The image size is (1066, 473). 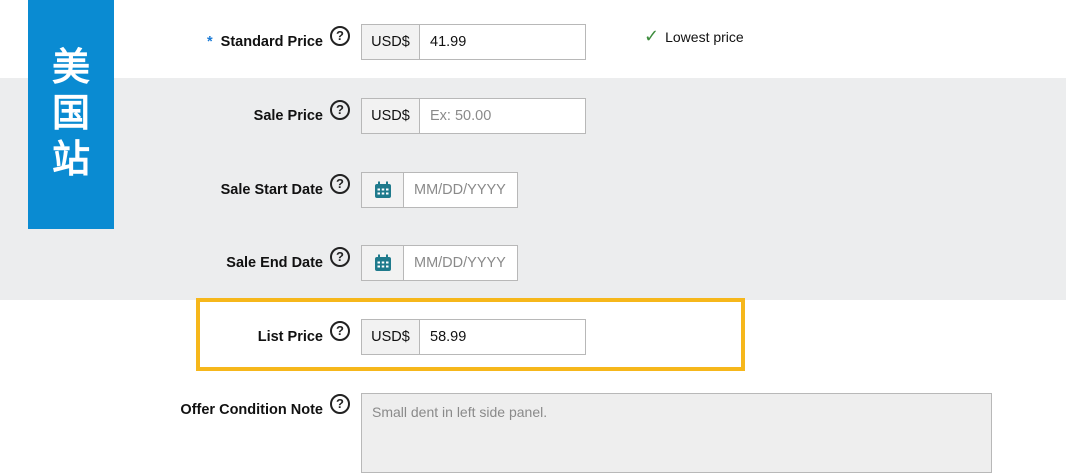 I want to click on list-price-field: USD$ 58.99, so click(x=473, y=337).